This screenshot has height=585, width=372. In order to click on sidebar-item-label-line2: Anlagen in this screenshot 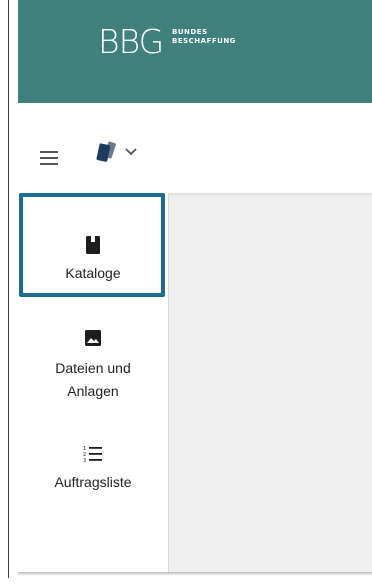, I will do `click(93, 391)`.